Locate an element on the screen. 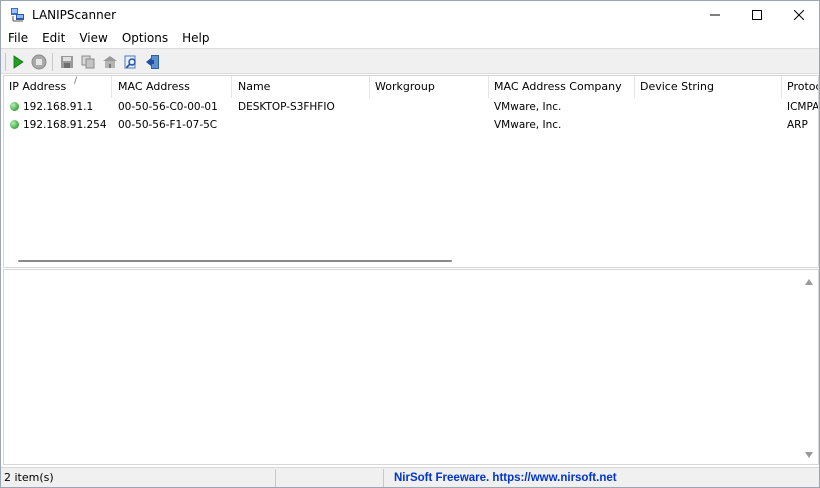 The width and height of the screenshot is (820, 488). menu-help: Help is located at coordinates (195, 38).